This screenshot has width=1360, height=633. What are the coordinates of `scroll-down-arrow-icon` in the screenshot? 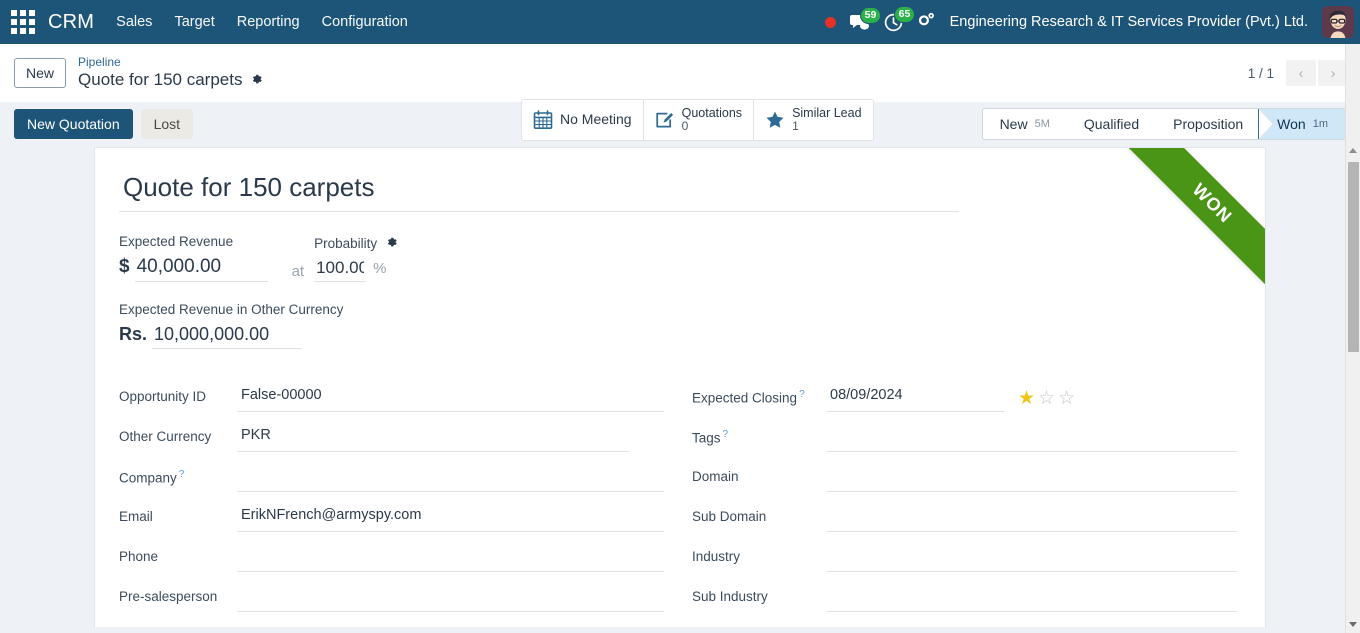 It's located at (1353, 624).